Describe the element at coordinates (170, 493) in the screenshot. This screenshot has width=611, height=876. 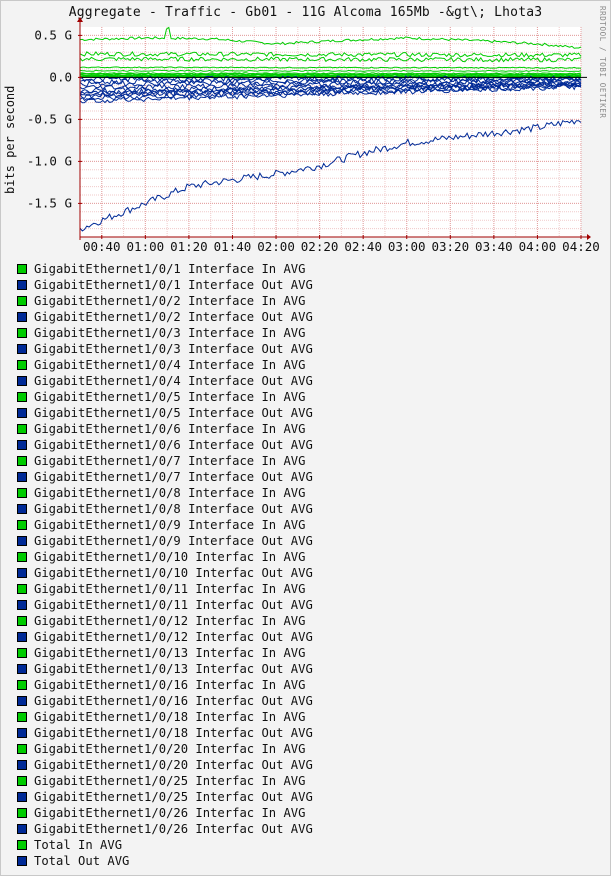
I see `legend-label: GigabitEthernet1/0/8 Interface In AVG` at that location.